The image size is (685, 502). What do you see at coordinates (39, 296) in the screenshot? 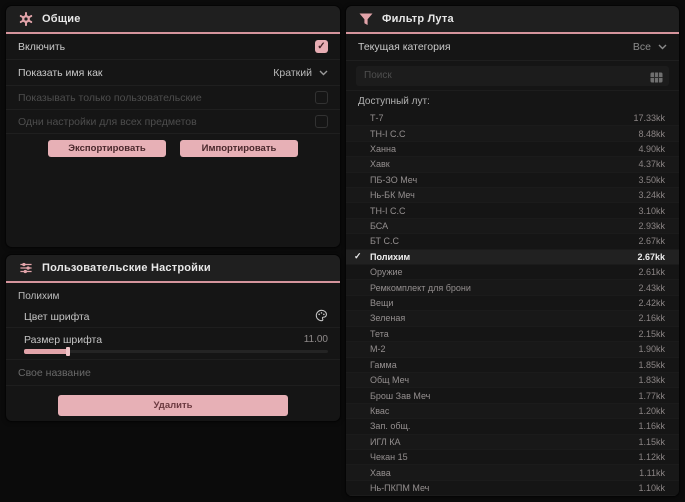
I see `selected-item-name: Полихим` at bounding box center [39, 296].